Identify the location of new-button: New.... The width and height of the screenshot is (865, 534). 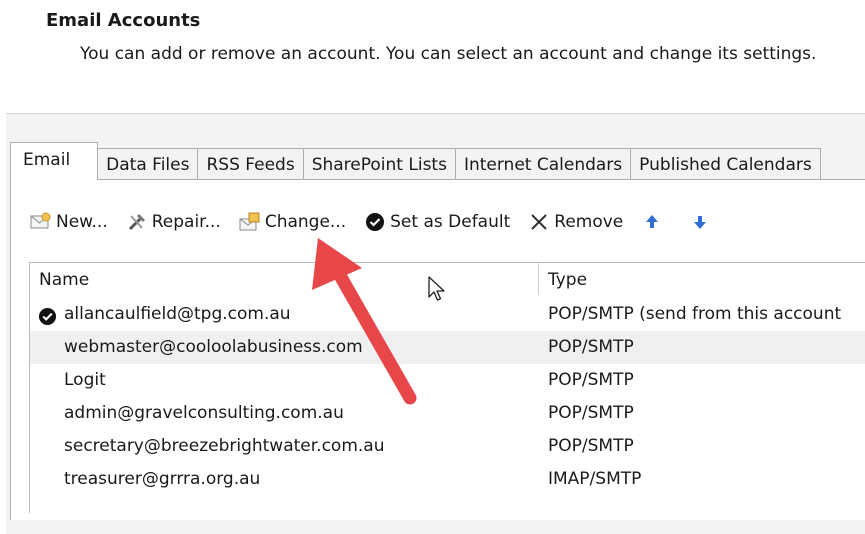
(69, 222).